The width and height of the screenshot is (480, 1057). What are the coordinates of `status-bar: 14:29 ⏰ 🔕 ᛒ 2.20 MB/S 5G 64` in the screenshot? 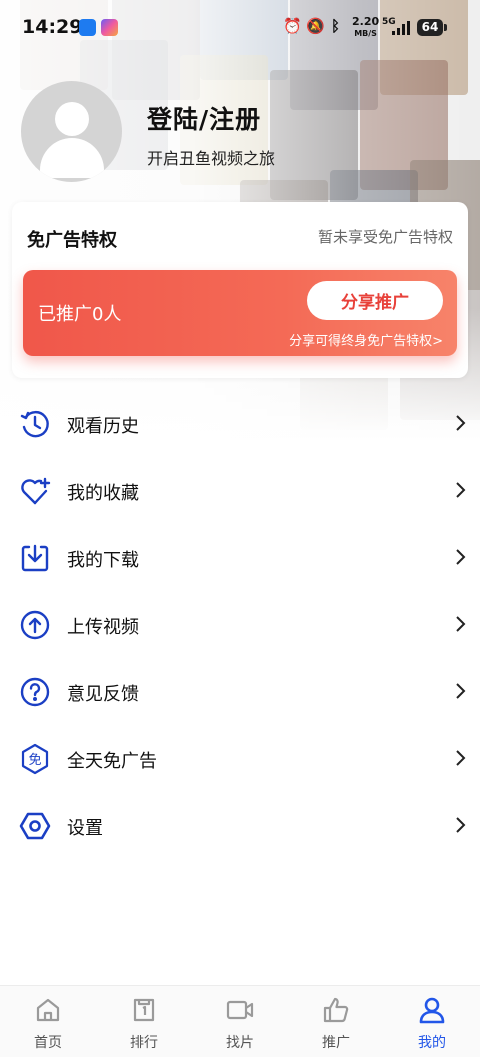 It's located at (240, 28).